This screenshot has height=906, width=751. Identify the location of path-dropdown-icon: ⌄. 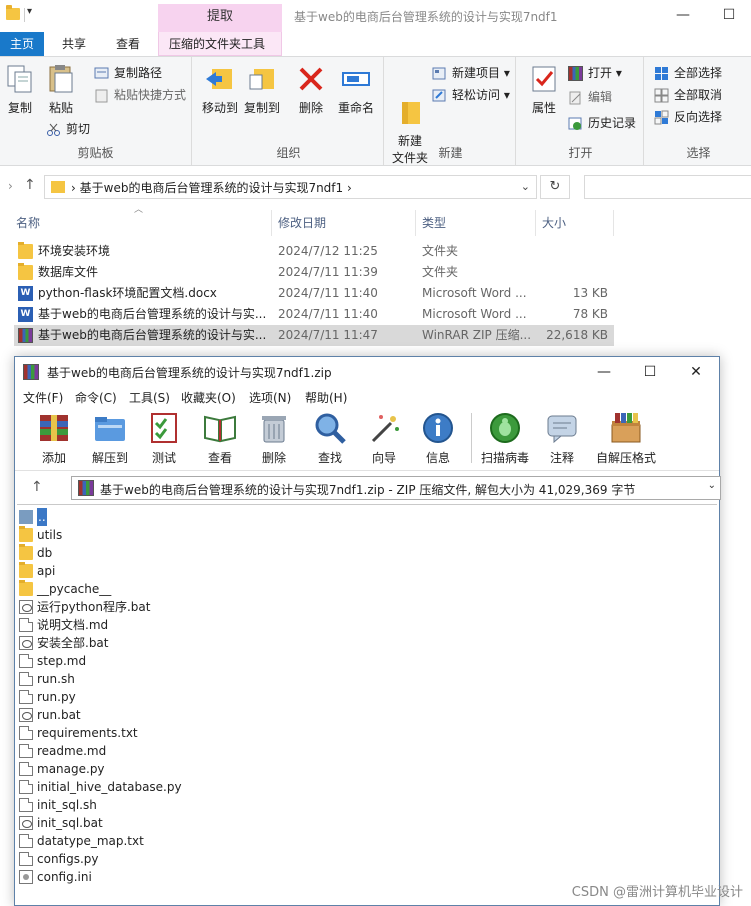
(712, 485).